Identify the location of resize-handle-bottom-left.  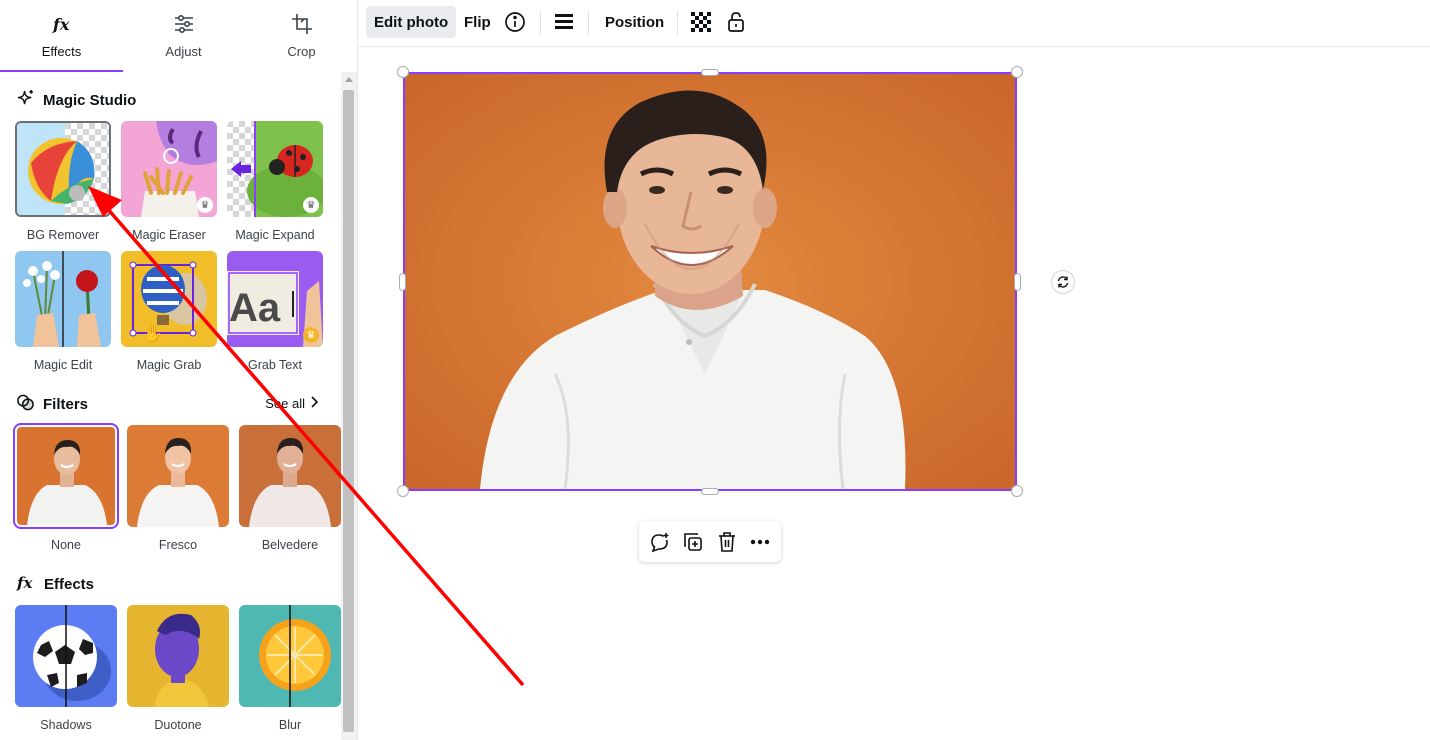
(403, 491).